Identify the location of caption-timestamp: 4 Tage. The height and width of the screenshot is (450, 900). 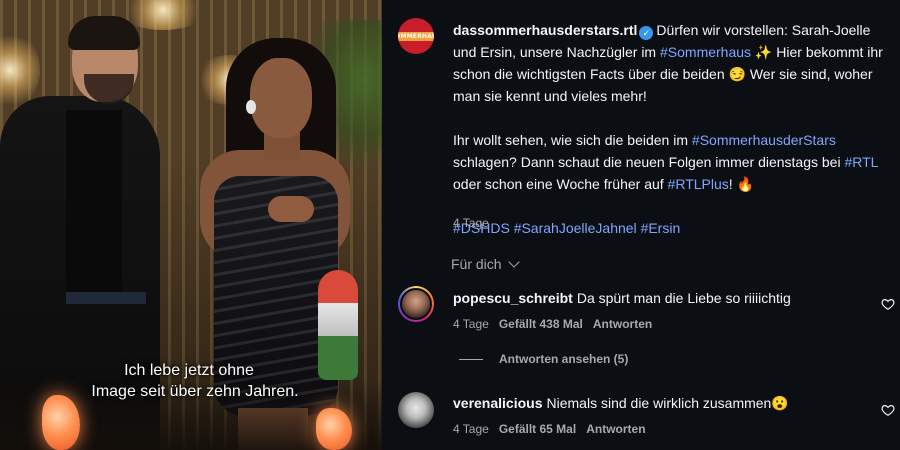
(471, 223).